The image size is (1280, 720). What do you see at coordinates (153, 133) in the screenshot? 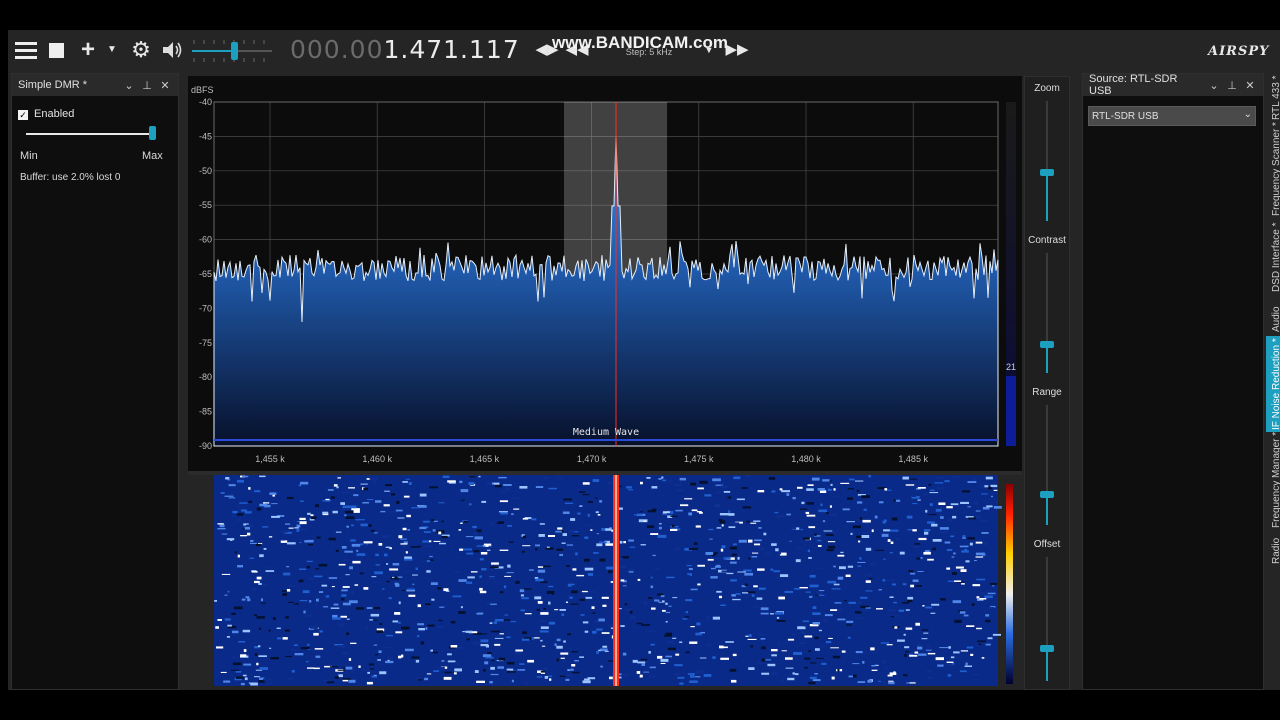
I see `slider-knob` at bounding box center [153, 133].